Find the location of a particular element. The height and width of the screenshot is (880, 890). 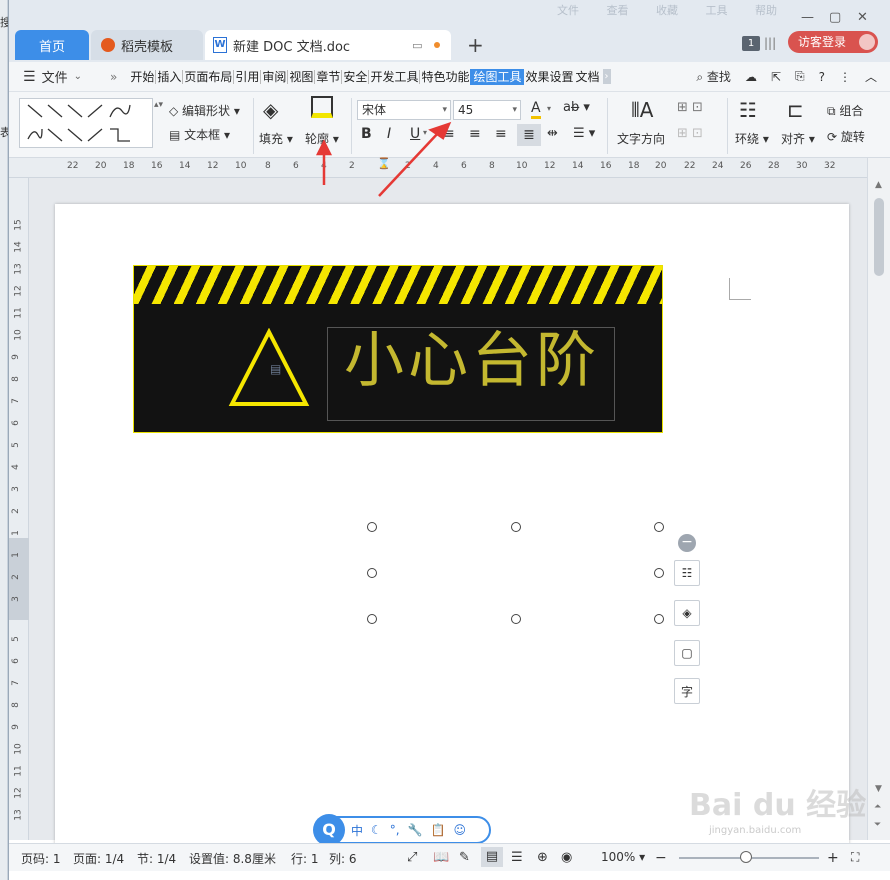

search-button: ⌕ 查找 is located at coordinates (713, 76).